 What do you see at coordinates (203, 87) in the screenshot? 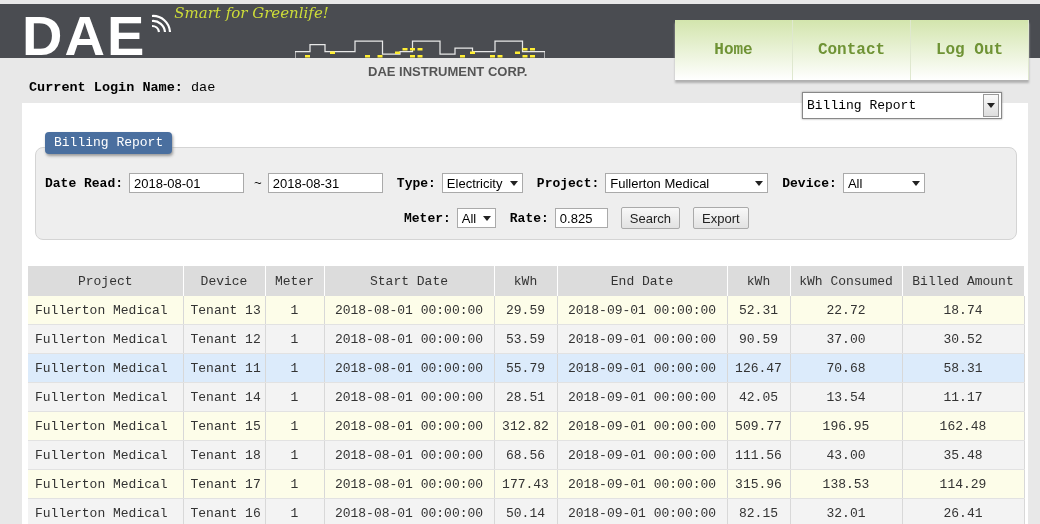
I see `login-name: dae` at bounding box center [203, 87].